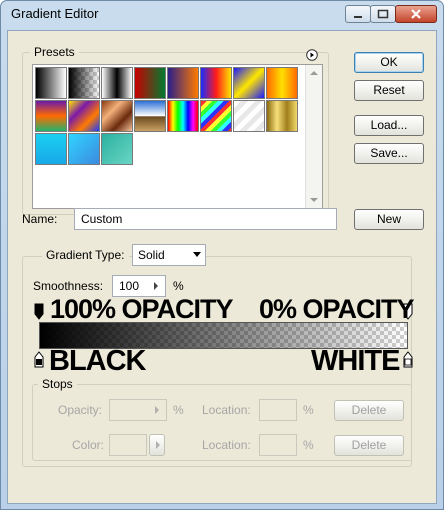 Image resolution: width=444 pixels, height=510 pixels. I want to click on preset-swatch-copper, so click(117, 116).